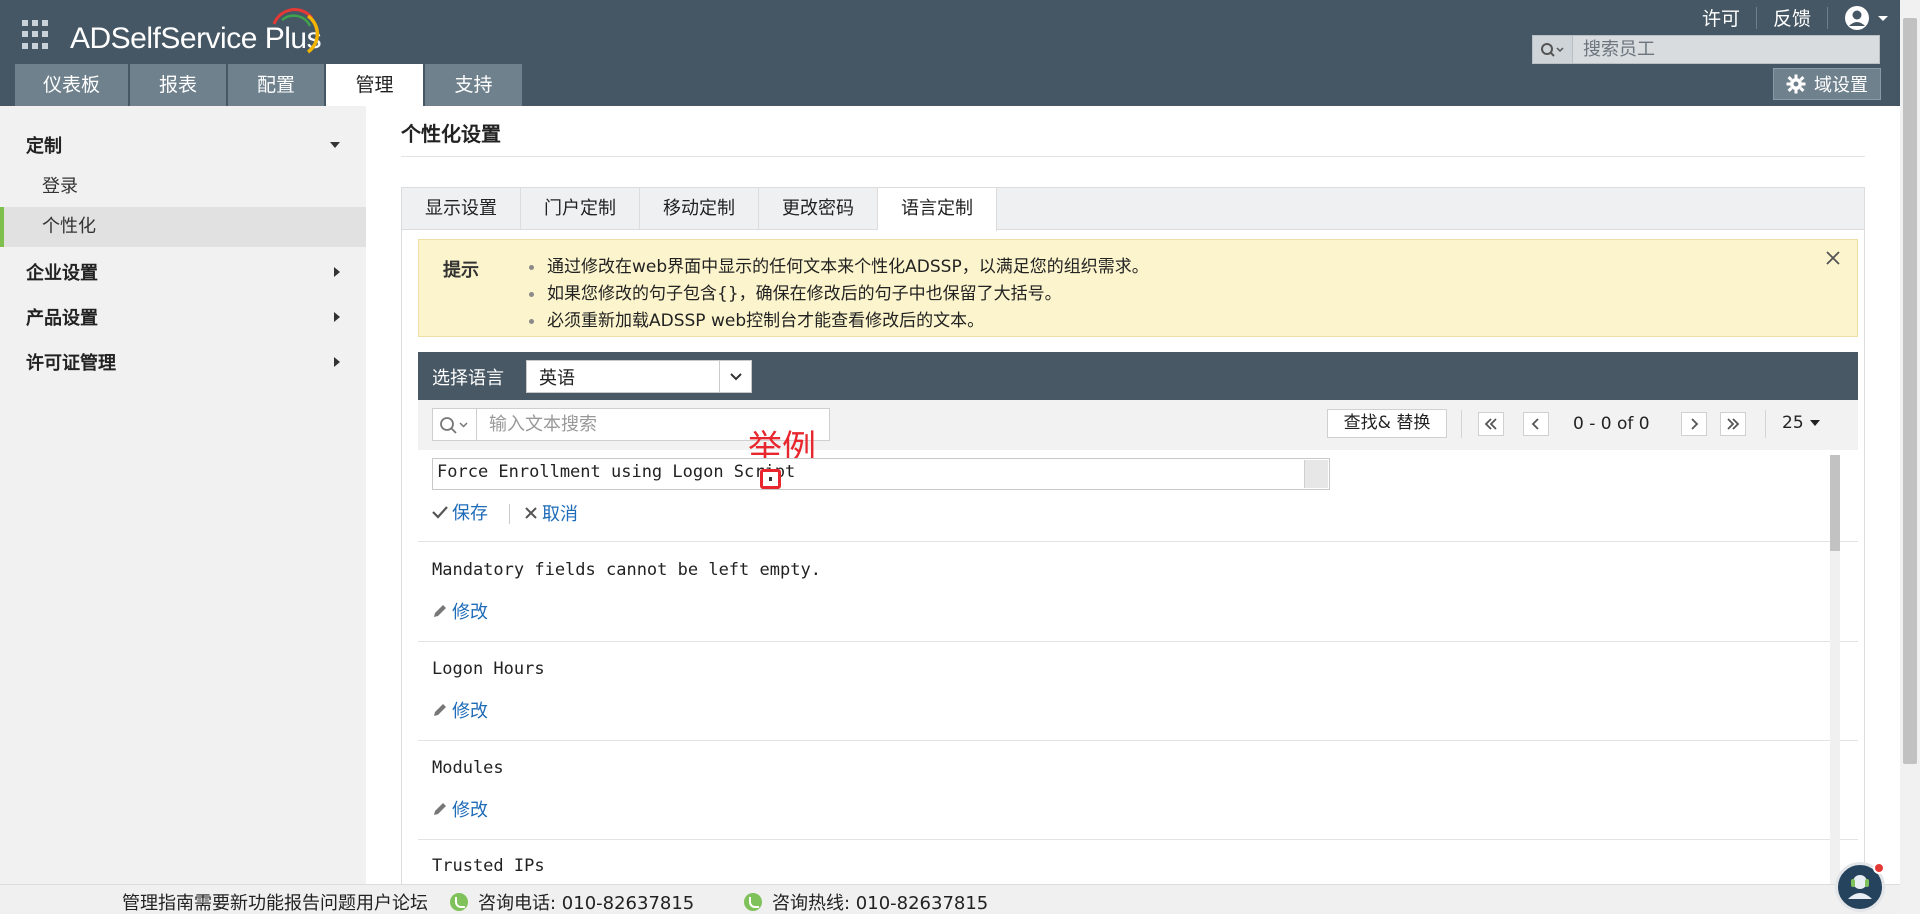  Describe the element at coordinates (374, 85) in the screenshot. I see `nav-tab-admin: 管理` at that location.